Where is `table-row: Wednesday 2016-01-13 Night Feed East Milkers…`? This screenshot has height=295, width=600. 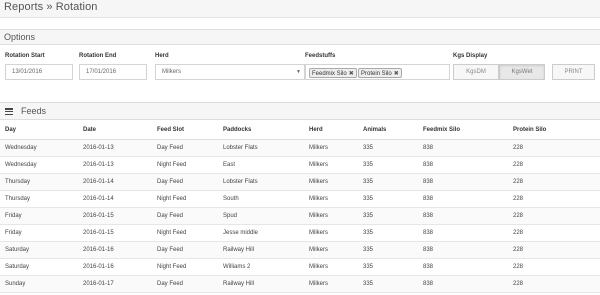
table-row: Wednesday 2016-01-13 Night Feed East Milkers… is located at coordinates (300, 165).